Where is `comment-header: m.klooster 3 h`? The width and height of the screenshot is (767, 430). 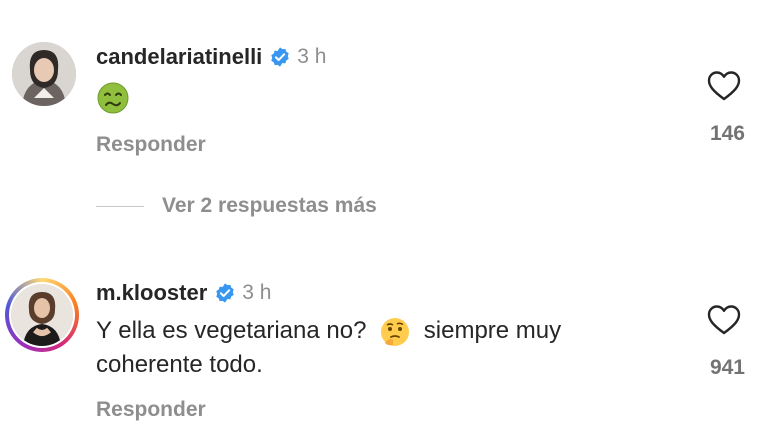 comment-header: m.klooster 3 h is located at coordinates (183, 293).